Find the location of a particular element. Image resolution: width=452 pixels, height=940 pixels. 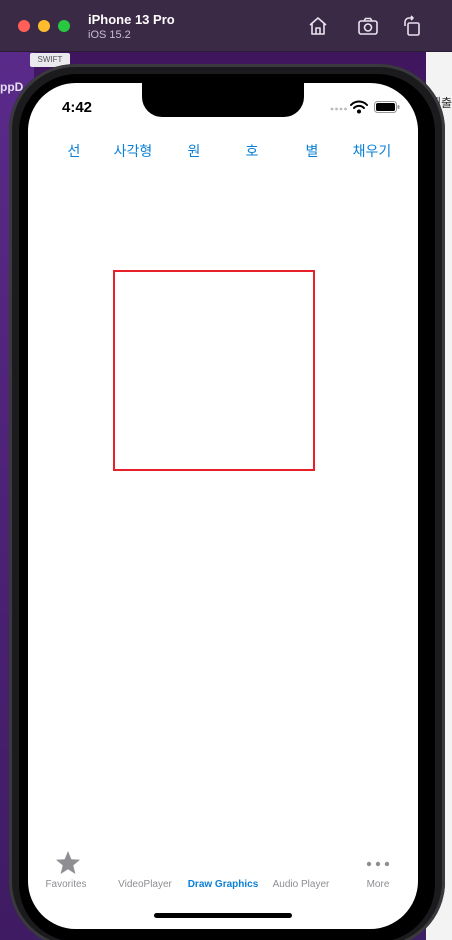

tab-audio-player: Audio Player is located at coordinates (301, 869).